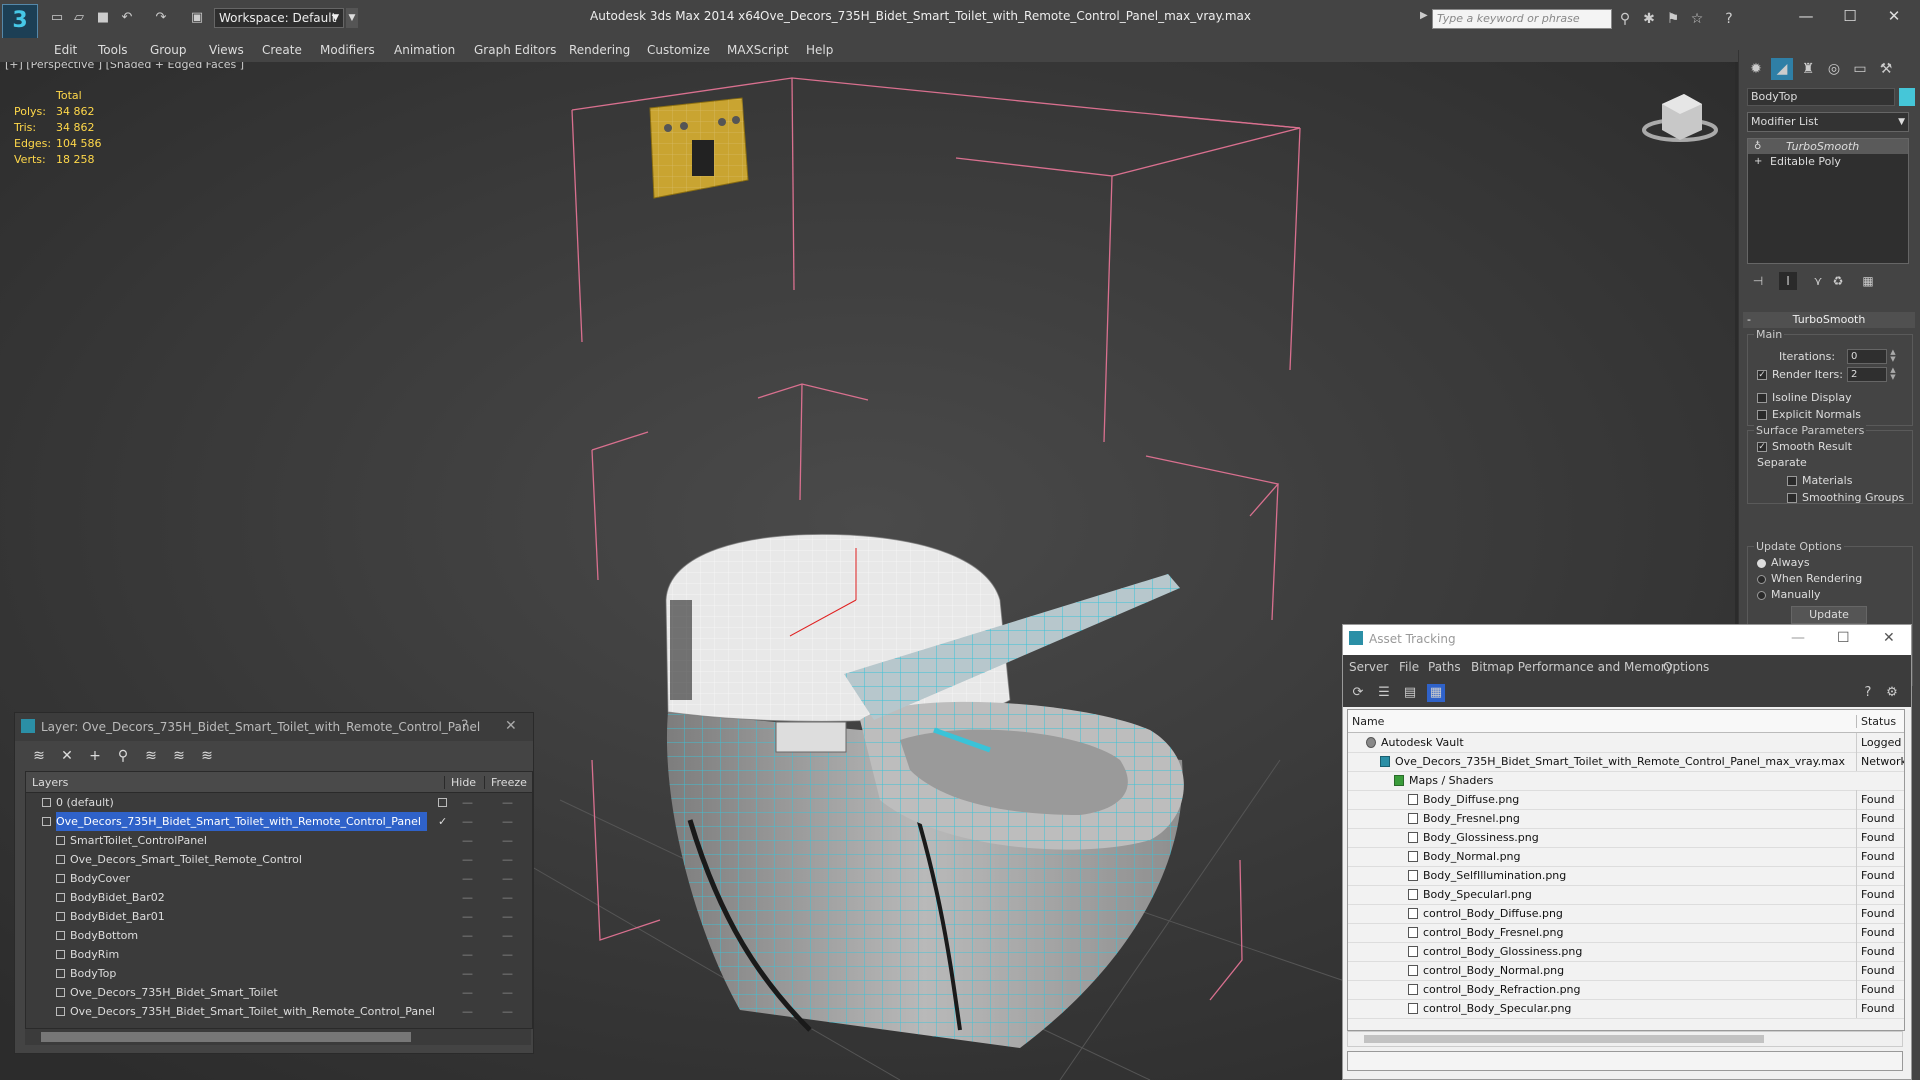 The image size is (1920, 1080). Describe the element at coordinates (1410, 693) in the screenshot. I see `thumbnail-view-icon: ▤` at that location.